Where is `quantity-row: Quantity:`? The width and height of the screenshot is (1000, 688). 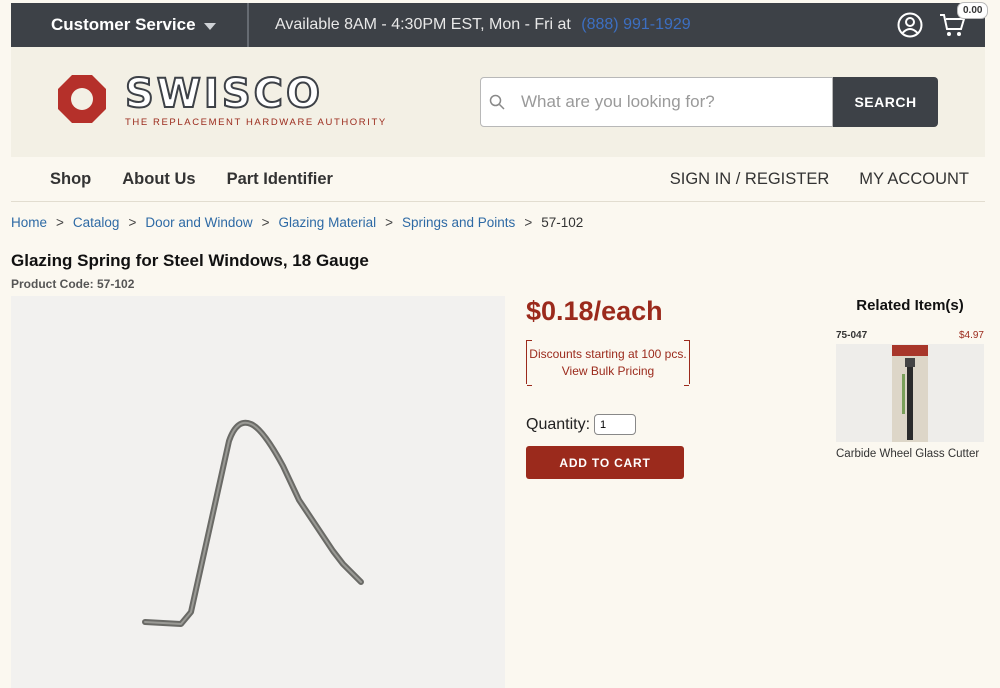 quantity-row: Quantity: is located at coordinates (581, 424).